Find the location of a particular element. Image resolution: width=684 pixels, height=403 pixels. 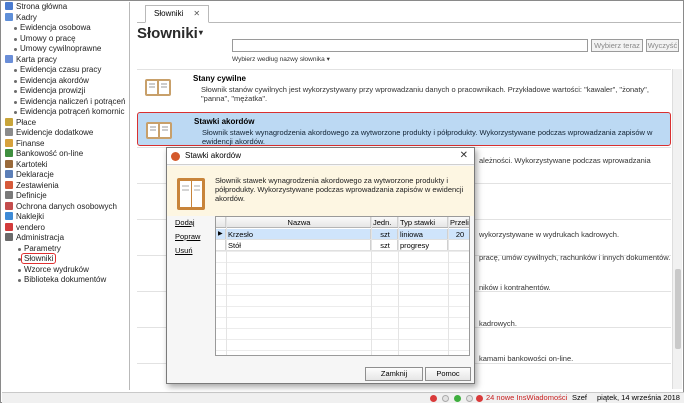

cell-przelicznik: 20 is located at coordinates (458, 234).